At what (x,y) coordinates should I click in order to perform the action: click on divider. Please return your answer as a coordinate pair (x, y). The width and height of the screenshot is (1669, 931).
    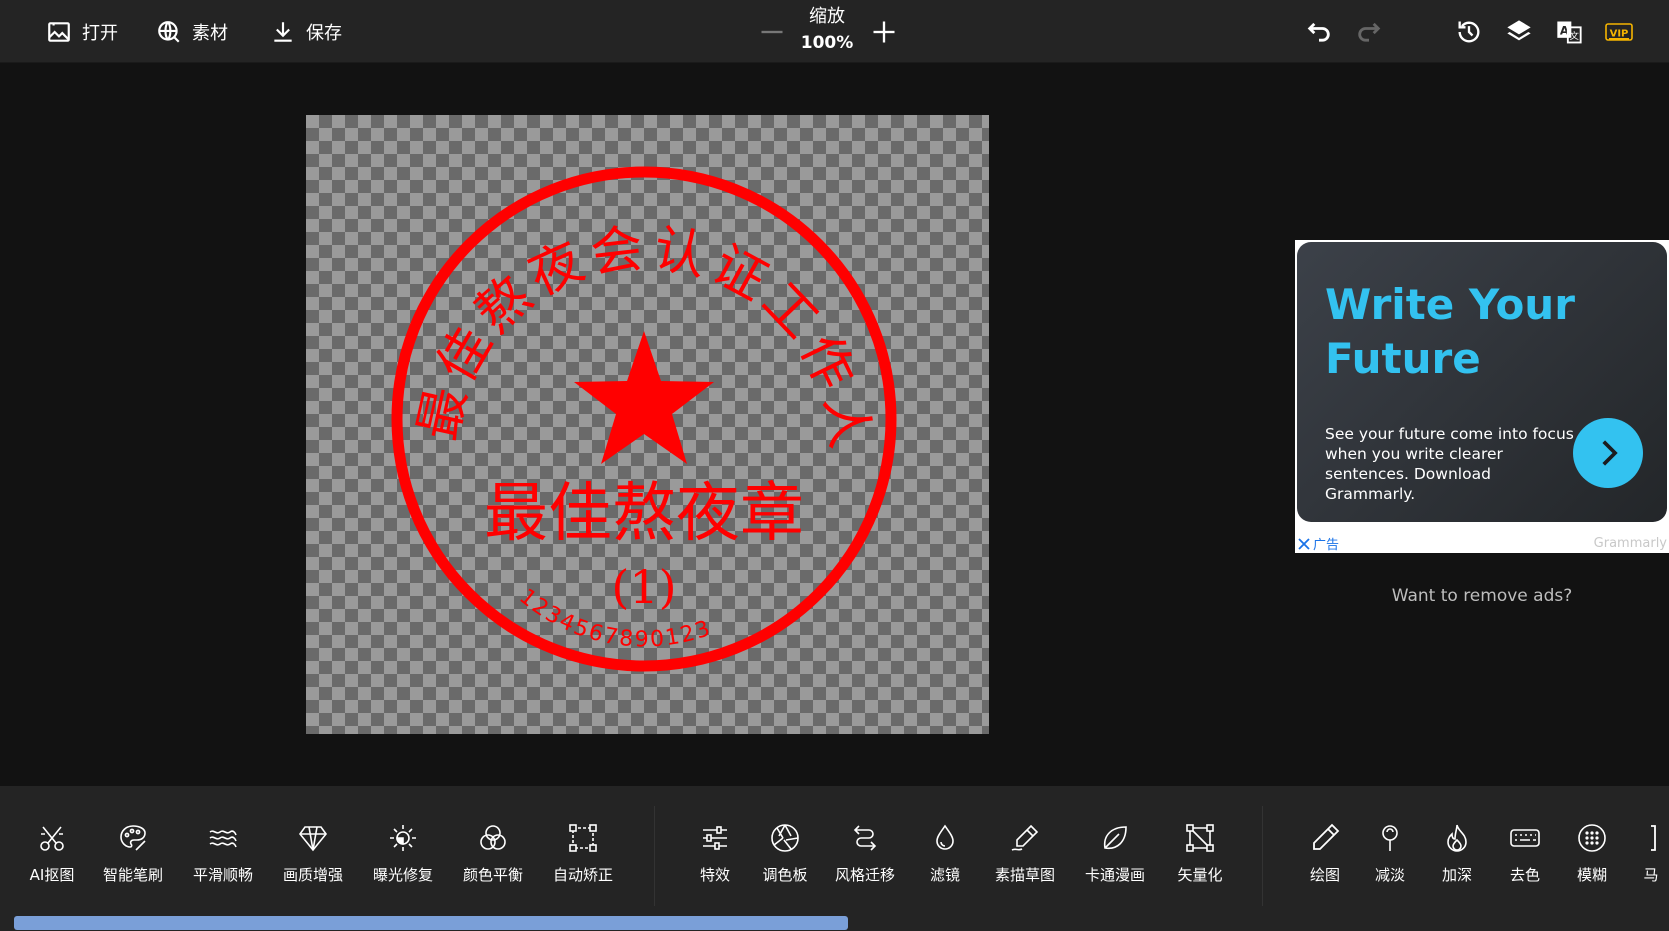
    Looking at the image, I should click on (654, 856).